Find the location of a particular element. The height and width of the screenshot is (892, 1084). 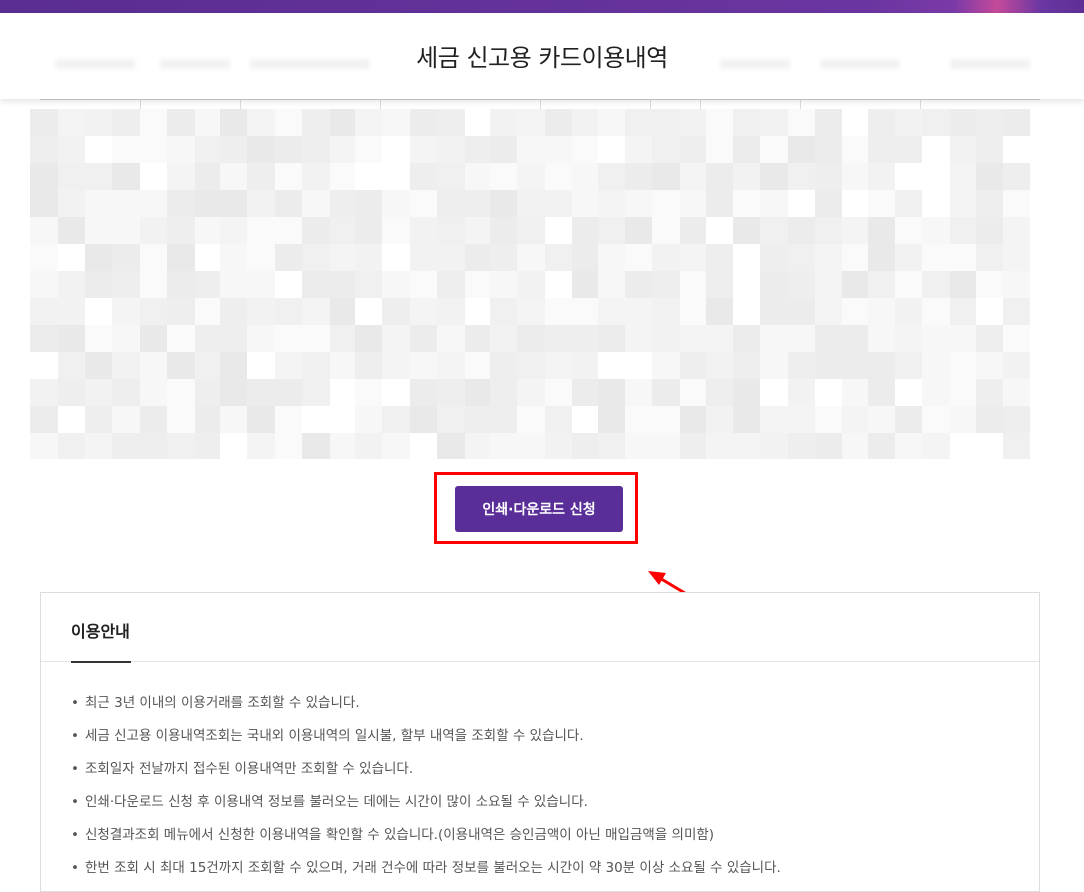

print-download-request-button: 인쇄·다운로드 신청 is located at coordinates (539, 509).